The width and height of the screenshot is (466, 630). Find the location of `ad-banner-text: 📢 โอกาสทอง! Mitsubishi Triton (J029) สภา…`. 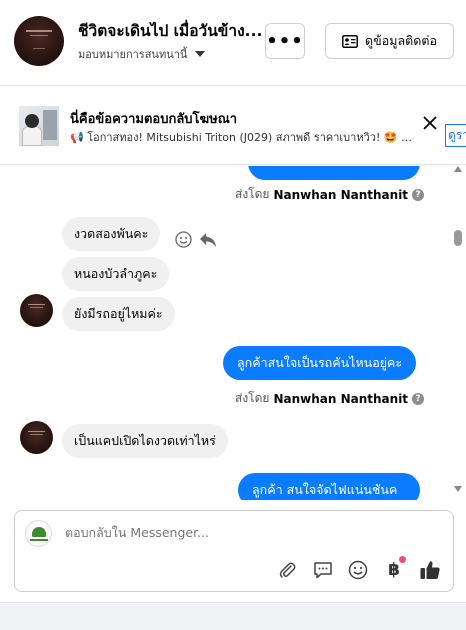

ad-banner-text: 📢 โอกาสทอง! Mitsubishi Triton (J029) สภา… is located at coordinates (244, 137).